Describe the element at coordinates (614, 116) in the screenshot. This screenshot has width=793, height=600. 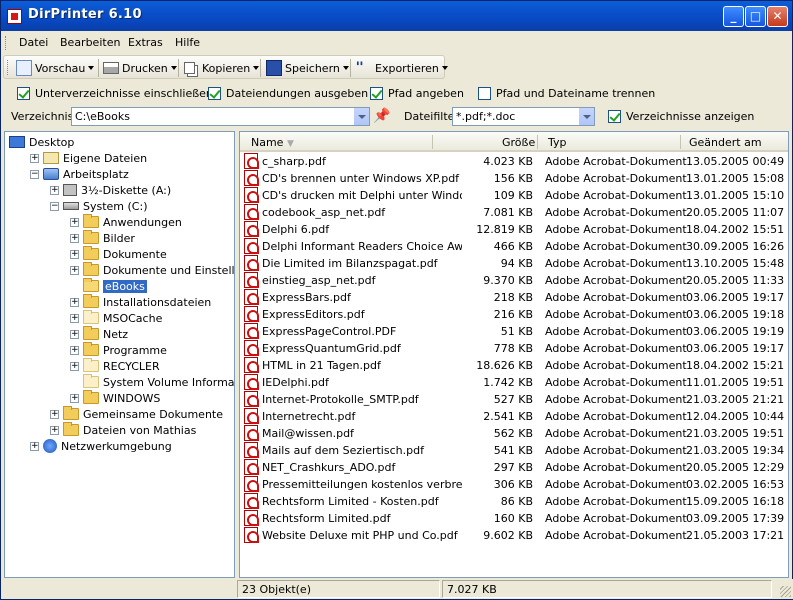
I see `show-dirs-box` at that location.